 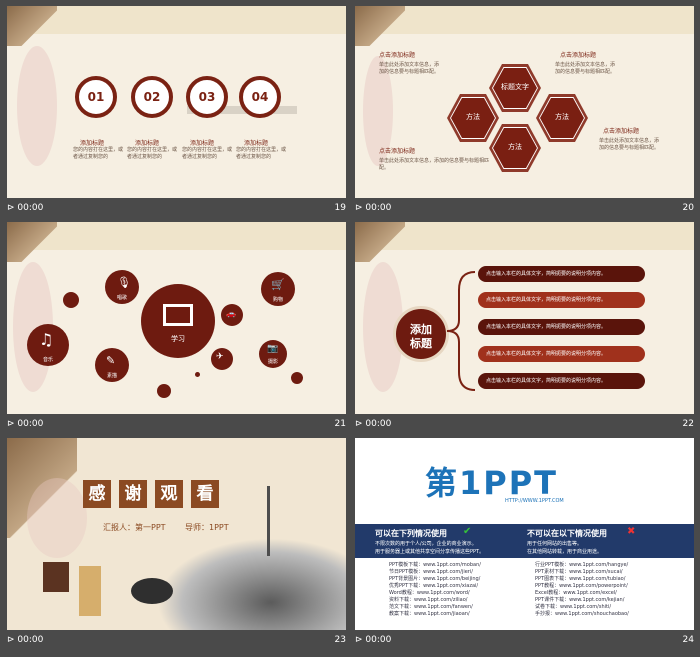 I want to click on sing-circle: 🎙 唱歌, so click(x=122, y=287).